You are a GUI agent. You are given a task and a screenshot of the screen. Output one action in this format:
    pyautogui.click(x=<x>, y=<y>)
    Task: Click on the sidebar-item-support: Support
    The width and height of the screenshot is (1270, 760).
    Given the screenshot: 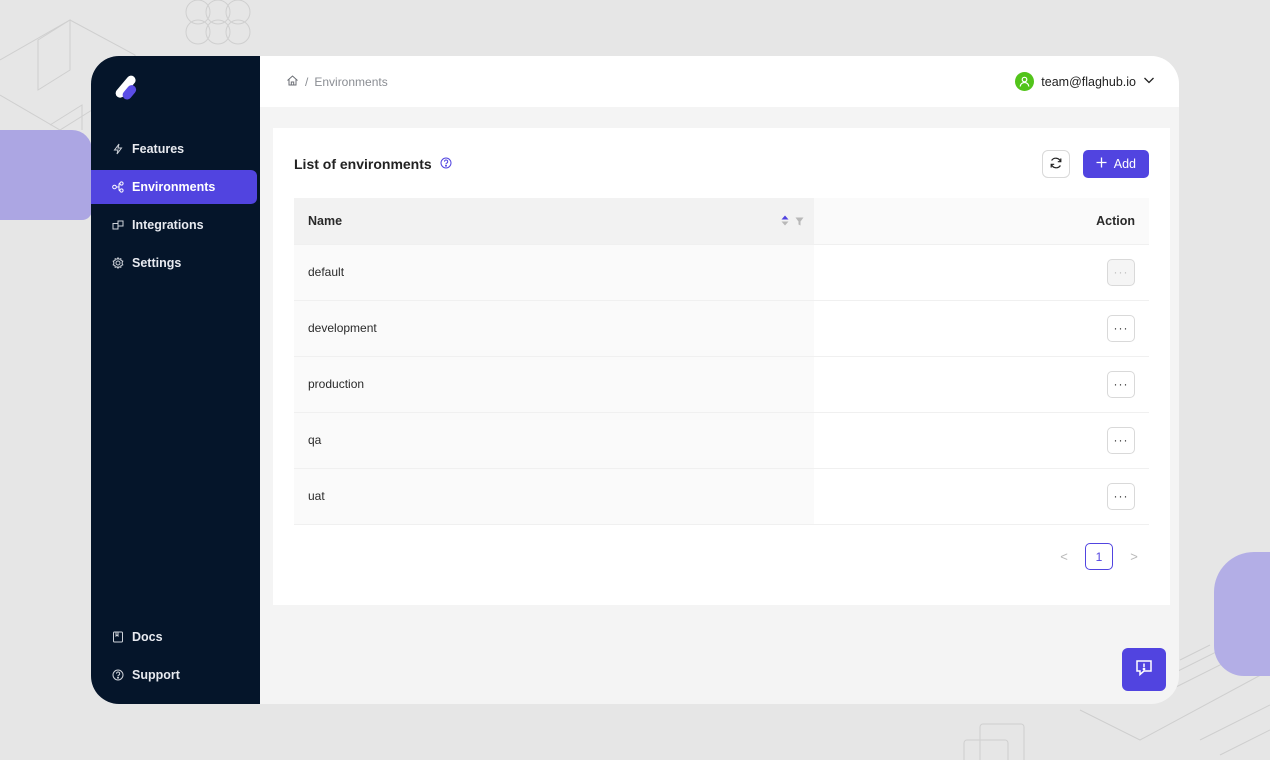 What is the action you would take?
    pyautogui.click(x=174, y=675)
    